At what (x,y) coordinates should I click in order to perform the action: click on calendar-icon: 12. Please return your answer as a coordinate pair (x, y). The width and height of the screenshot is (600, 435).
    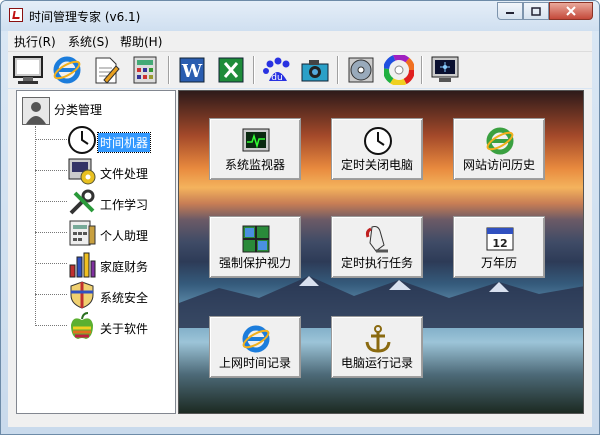
    Looking at the image, I should click on (500, 239).